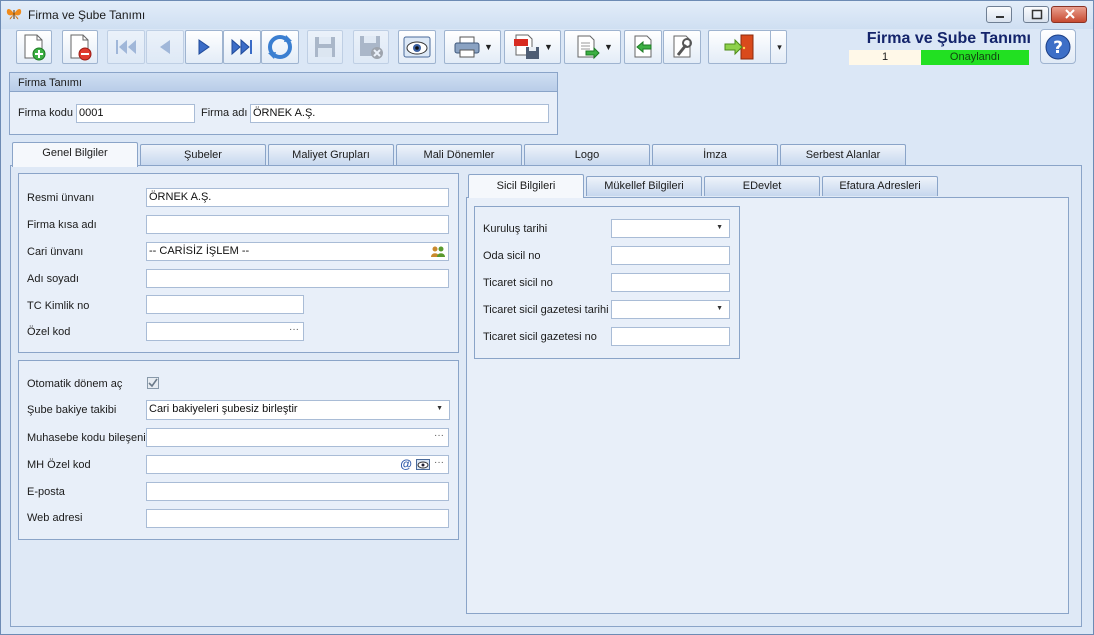  What do you see at coordinates (588, 47) in the screenshot?
I see `export-icon` at bounding box center [588, 47].